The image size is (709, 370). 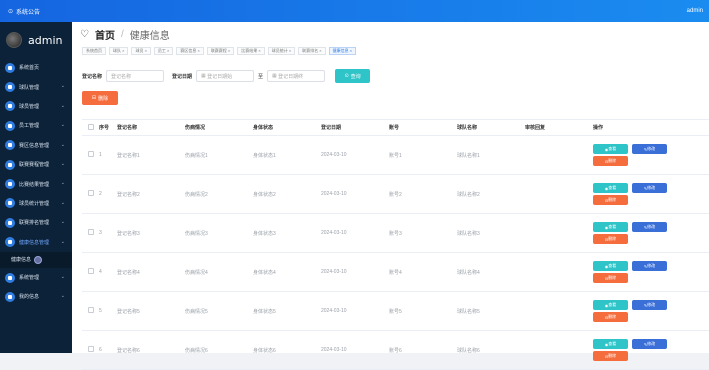 What do you see at coordinates (695, 11) in the screenshot?
I see `user-name: admin` at bounding box center [695, 11].